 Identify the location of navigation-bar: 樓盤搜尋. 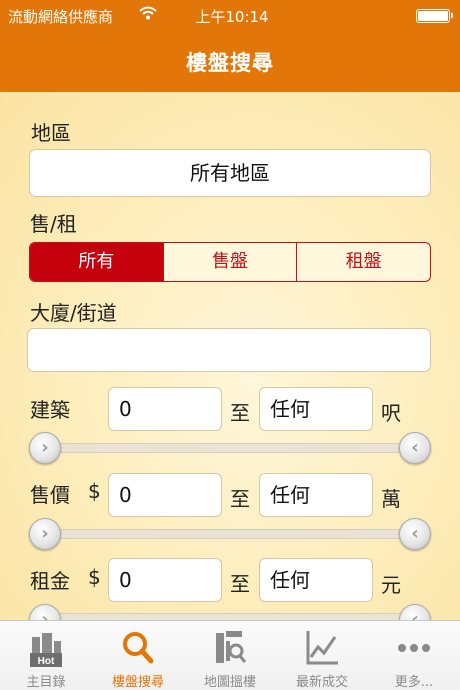
(230, 61).